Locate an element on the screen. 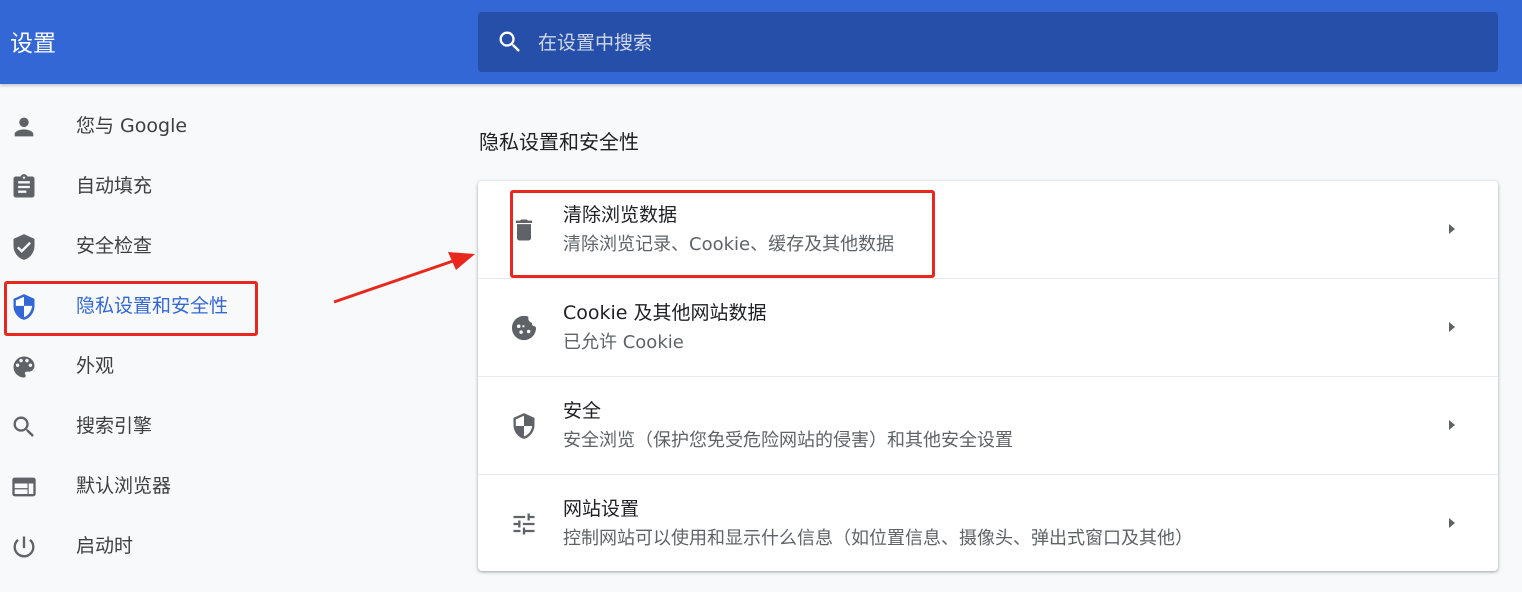  row-subtitle: 控制网站可以使用和显示什么信息（如位置信息、摄像头、弹出式窗口及其他） is located at coordinates (878, 538).